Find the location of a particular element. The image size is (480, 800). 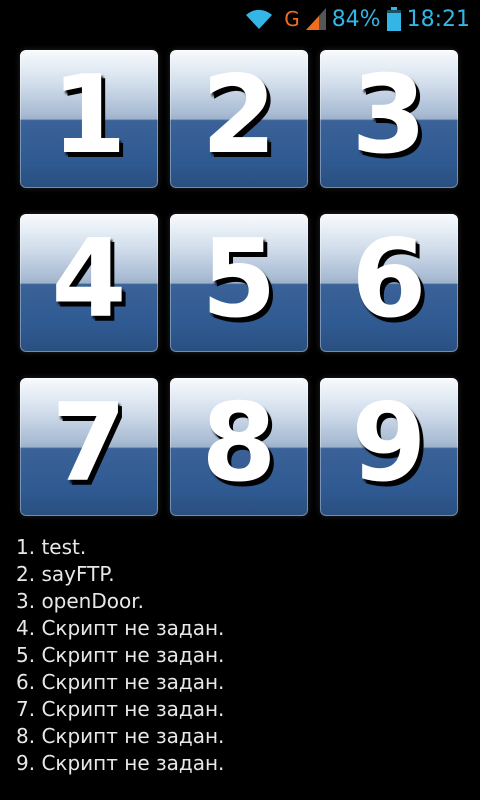

script-item-2: 2. sayFTP. is located at coordinates (65, 574).